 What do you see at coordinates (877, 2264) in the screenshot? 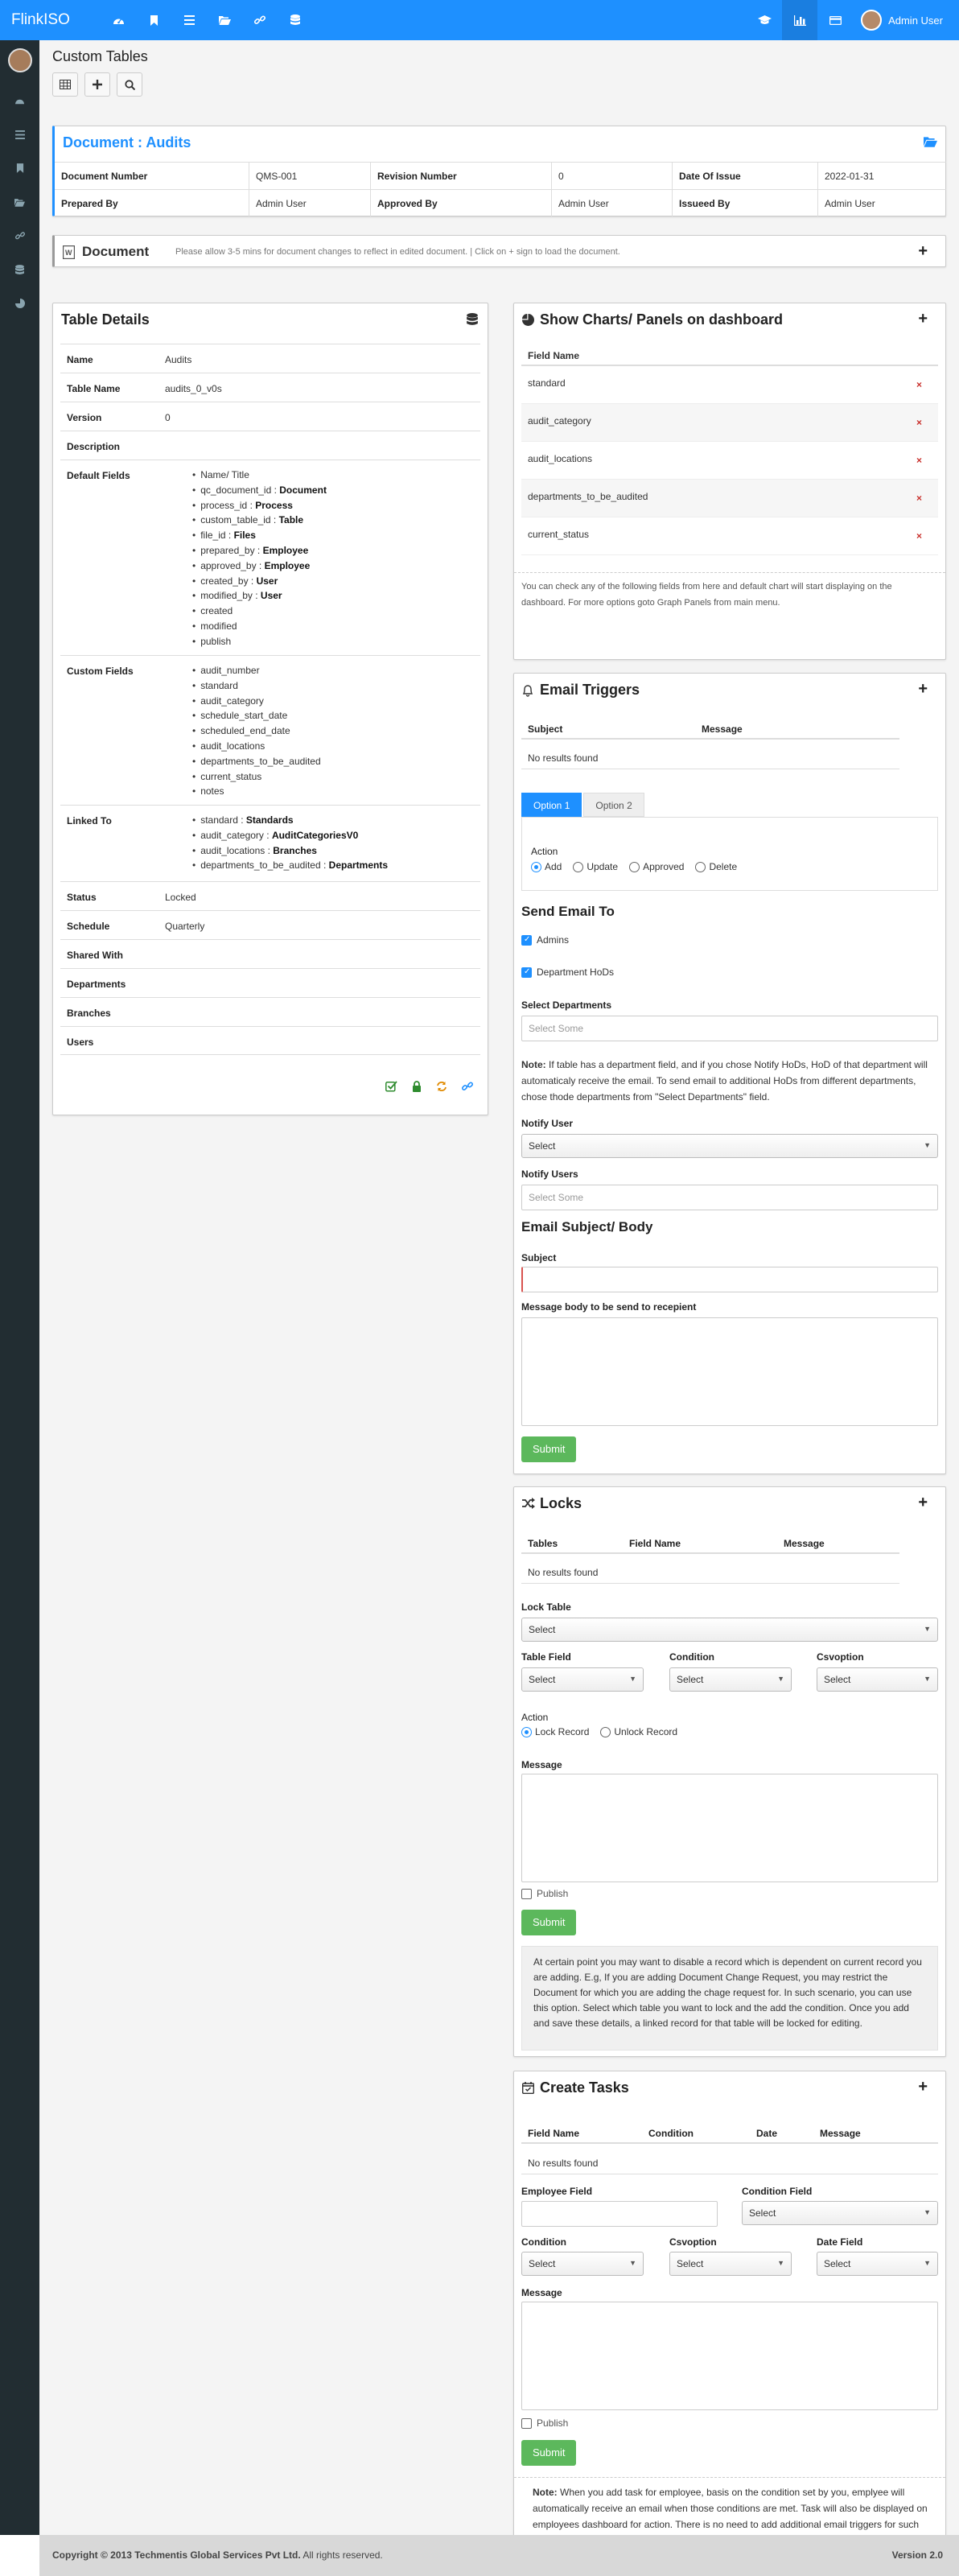
I see `task-date-field-select: Select ▼` at bounding box center [877, 2264].